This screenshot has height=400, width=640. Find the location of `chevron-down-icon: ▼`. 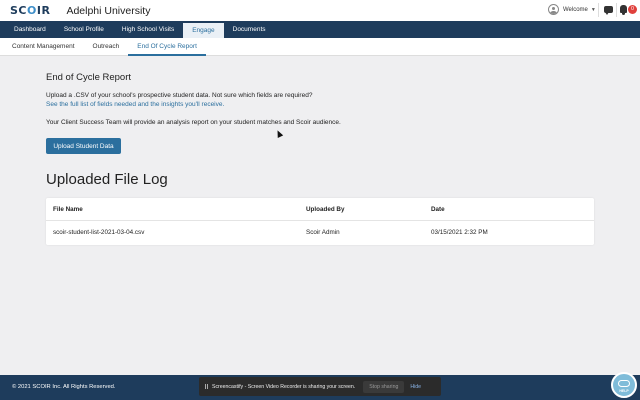

chevron-down-icon: ▼ is located at coordinates (593, 9).